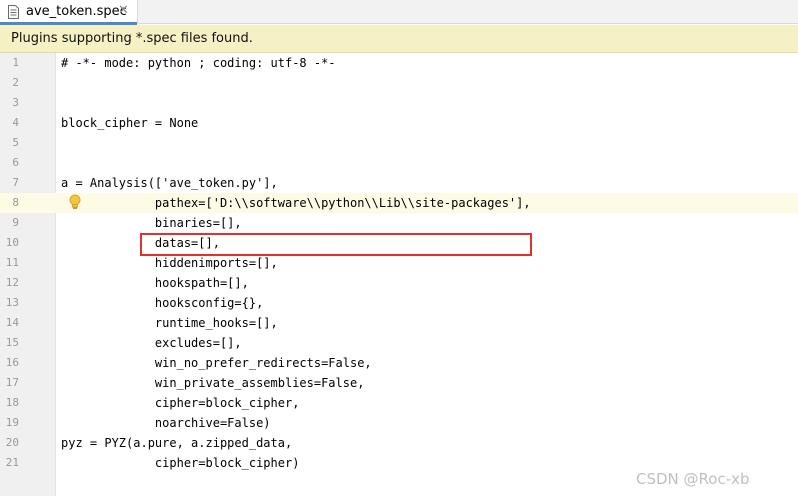 The height and width of the screenshot is (496, 798). I want to click on code-line: excludes=[],, so click(151, 343).